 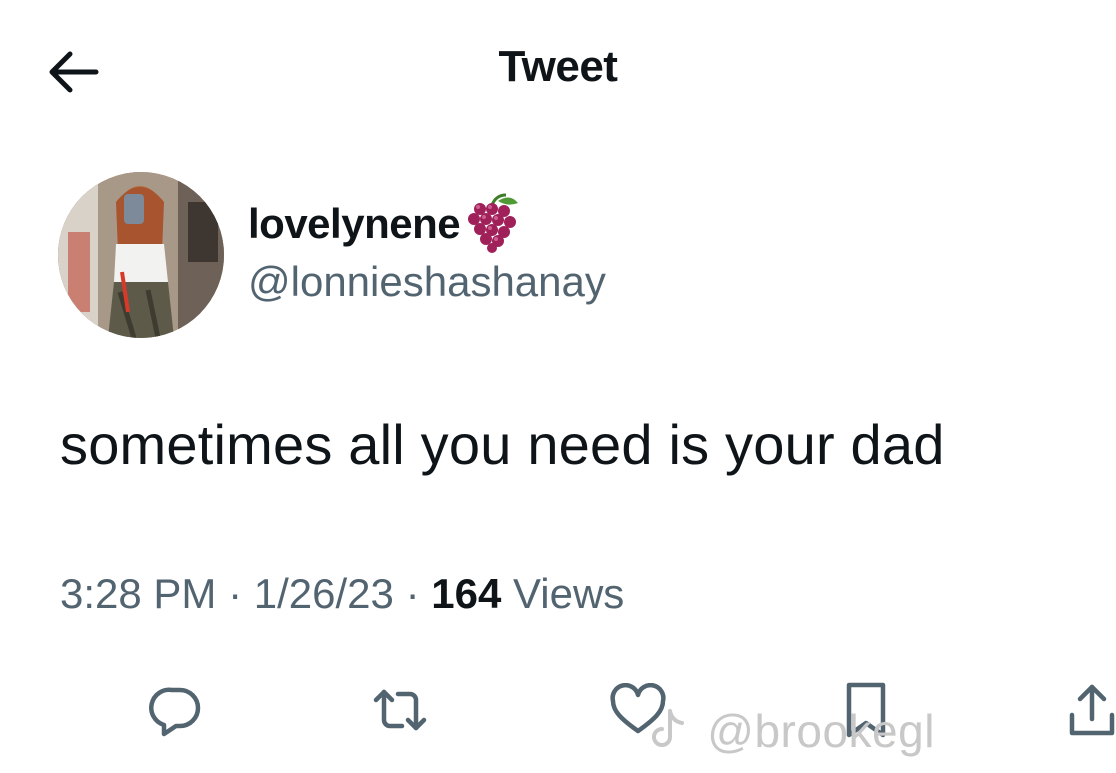 What do you see at coordinates (354, 224) in the screenshot?
I see `display-name: lovelynene` at bounding box center [354, 224].